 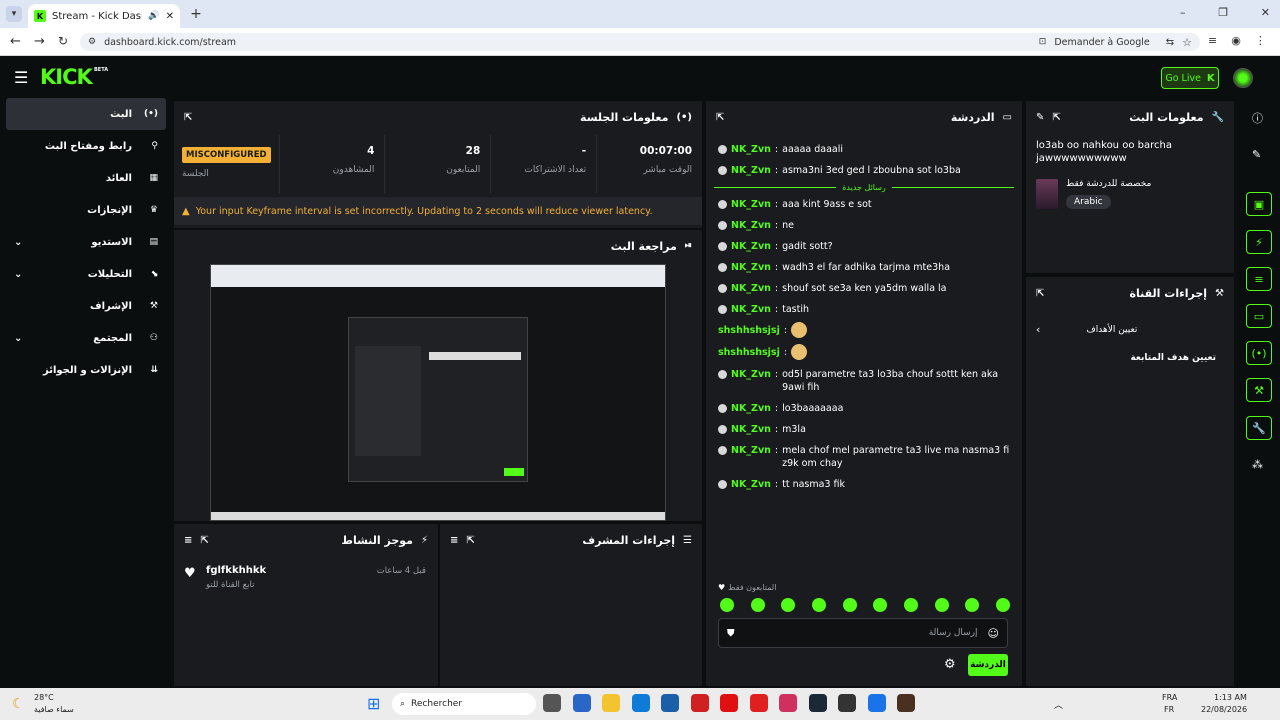 What do you see at coordinates (86, 146) in the screenshot?
I see `sidebar-item-1: ⚲ رابط ومفتاح البث` at bounding box center [86, 146].